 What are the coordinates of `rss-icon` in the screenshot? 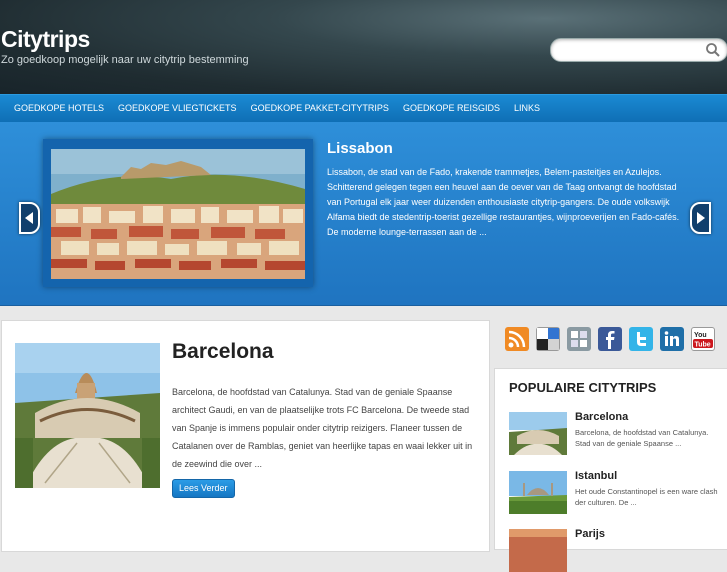 It's located at (517, 339).